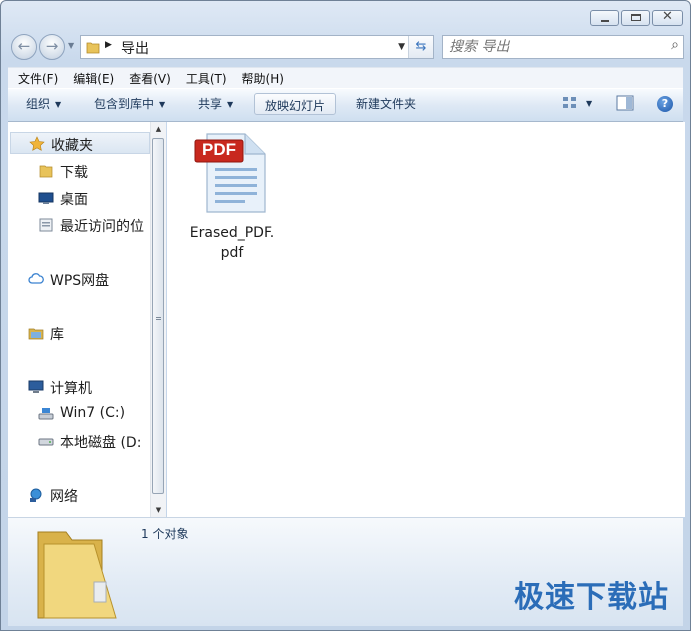 The height and width of the screenshot is (631, 691). What do you see at coordinates (605, 21) in the screenshot?
I see `minimize-icon` at bounding box center [605, 21].